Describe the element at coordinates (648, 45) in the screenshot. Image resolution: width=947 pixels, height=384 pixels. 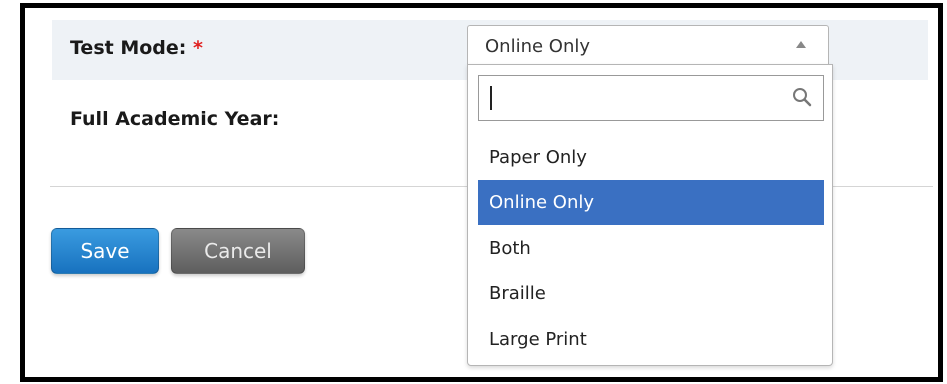
I see `test-mode-select: Online Only` at that location.